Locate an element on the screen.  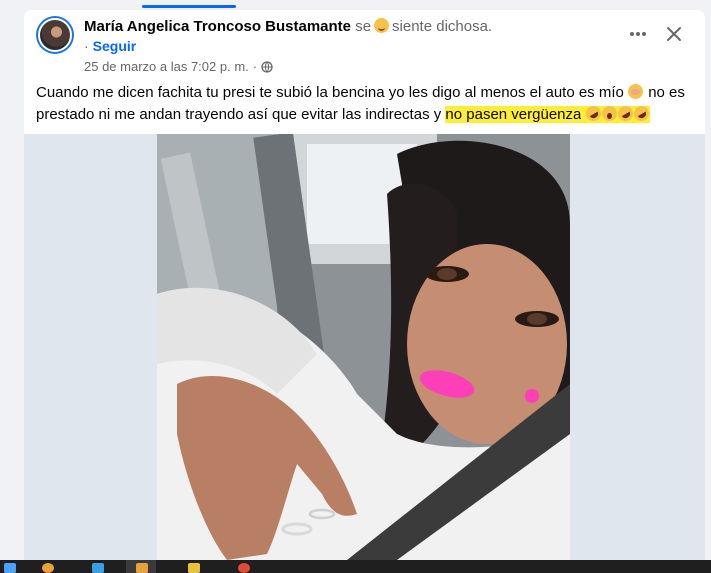
highlighted-text: no pasen vergüenza is located at coordinates (513, 114).